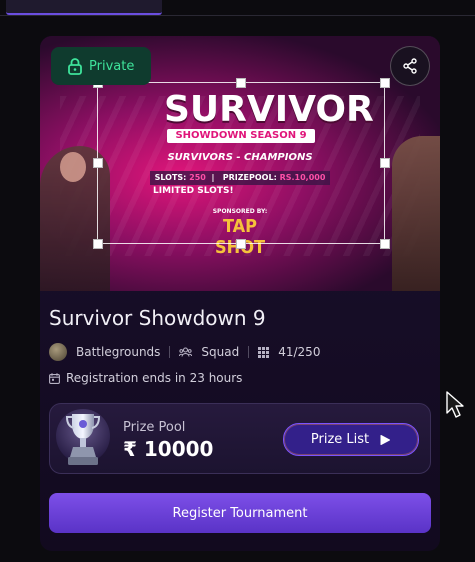  Describe the element at coordinates (240, 438) in the screenshot. I see `prize-pool-panel: Prize Pool ₹ 10000 Prize List` at that location.